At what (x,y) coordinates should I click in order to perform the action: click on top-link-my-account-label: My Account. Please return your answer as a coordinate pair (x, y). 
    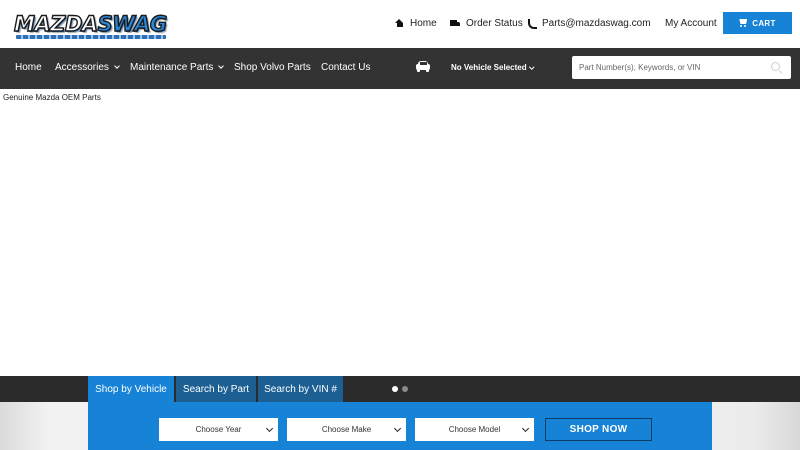
    Looking at the image, I should click on (691, 23).